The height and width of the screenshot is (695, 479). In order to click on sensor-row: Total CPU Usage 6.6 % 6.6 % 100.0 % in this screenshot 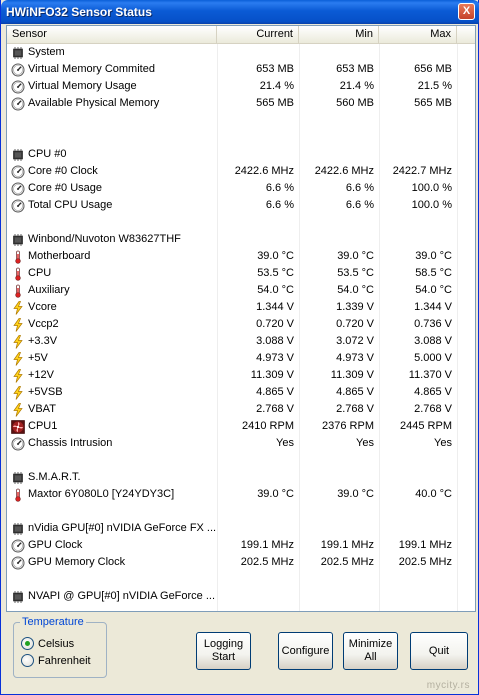, I will do `click(241, 205)`.